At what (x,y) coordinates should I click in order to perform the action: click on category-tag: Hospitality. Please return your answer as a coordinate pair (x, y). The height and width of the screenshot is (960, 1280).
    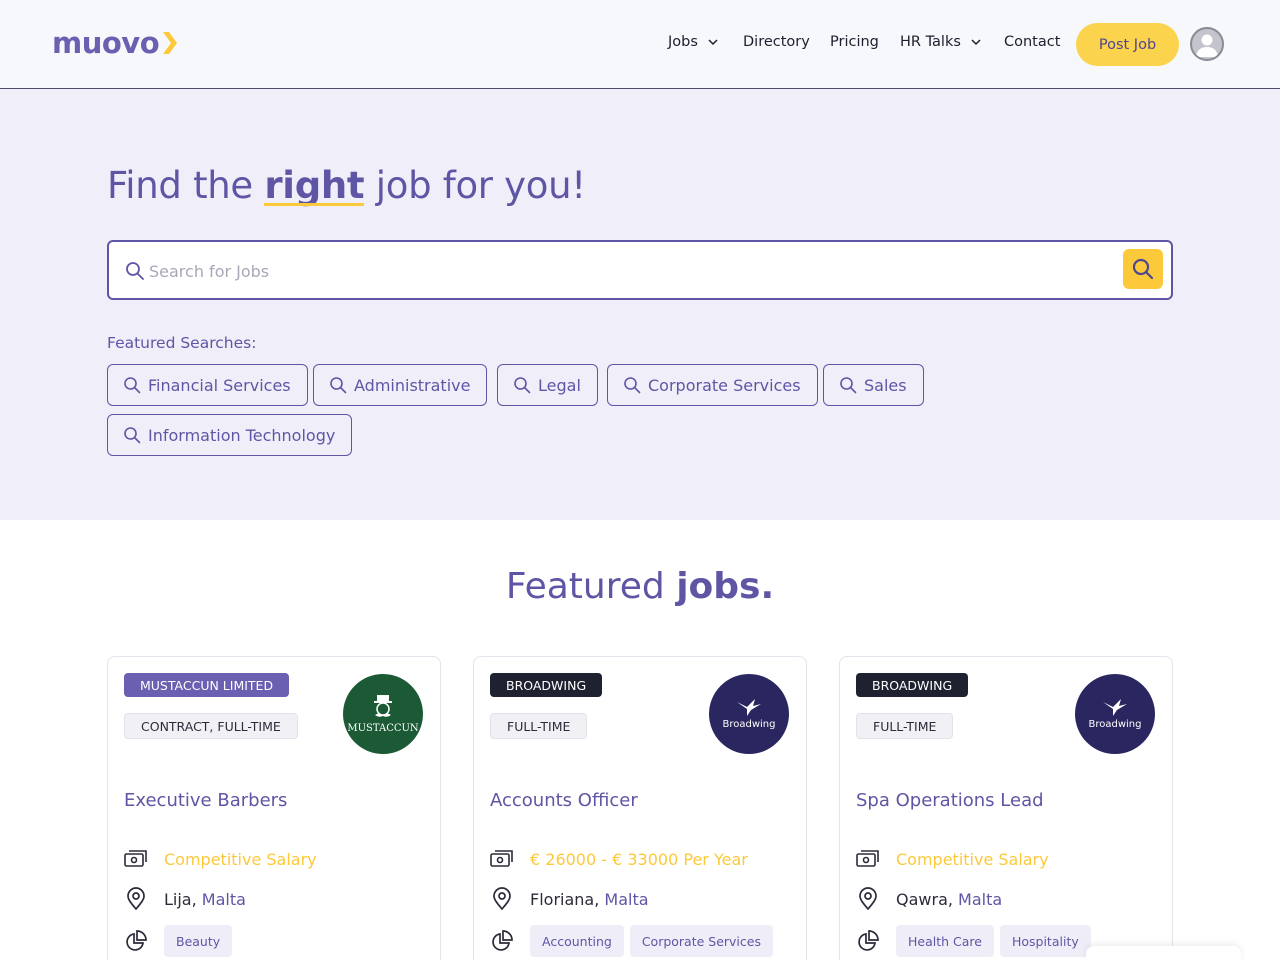
    Looking at the image, I should click on (1045, 941).